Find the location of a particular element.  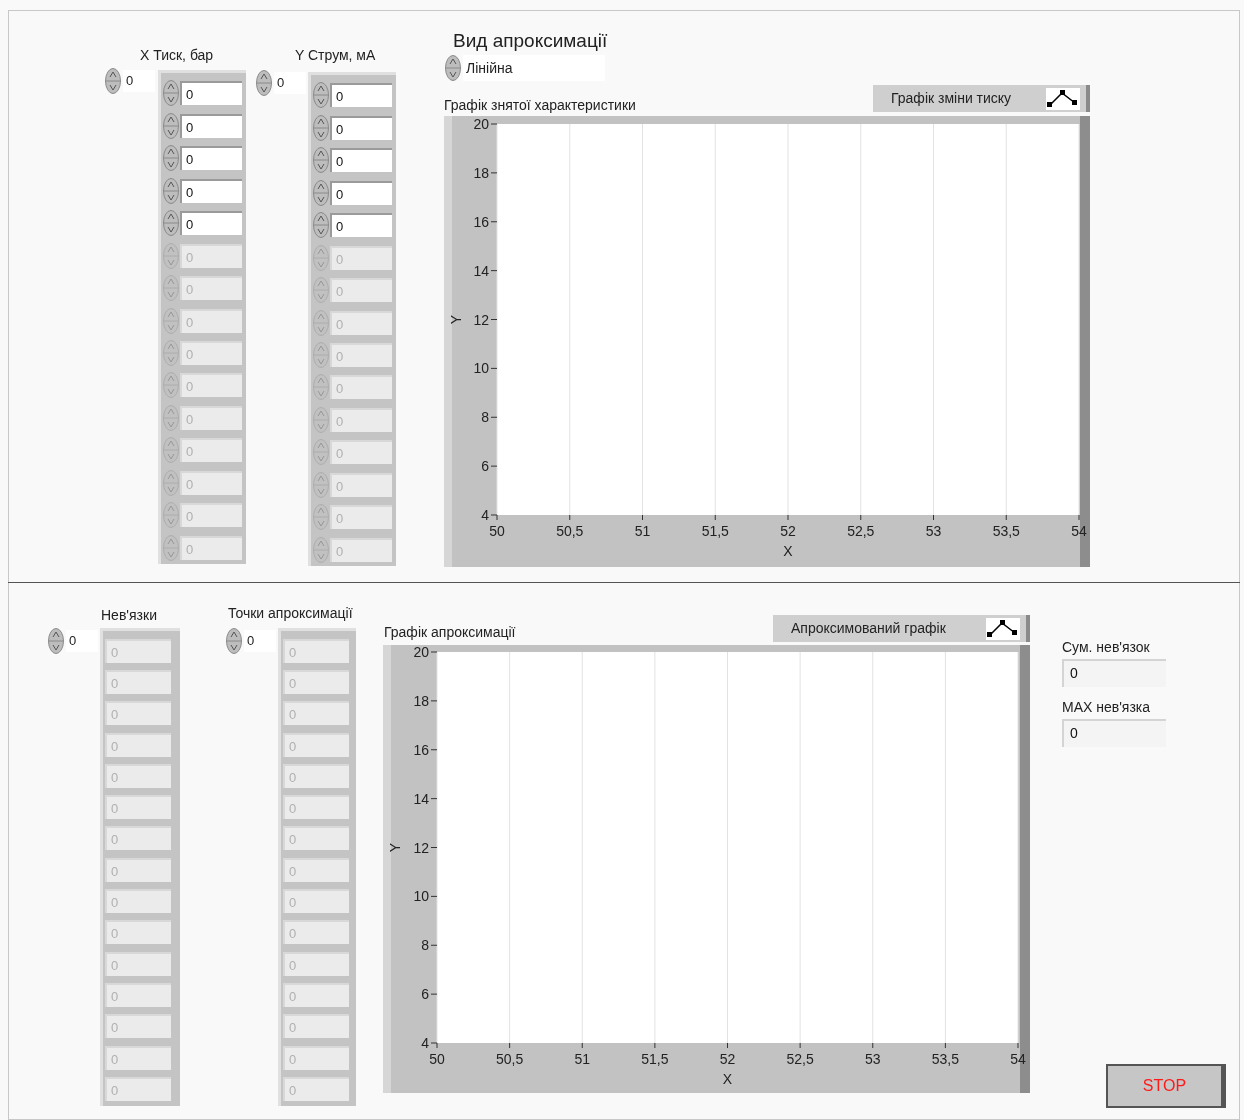

graph-title: Графік апроксимації is located at coordinates (450, 632).